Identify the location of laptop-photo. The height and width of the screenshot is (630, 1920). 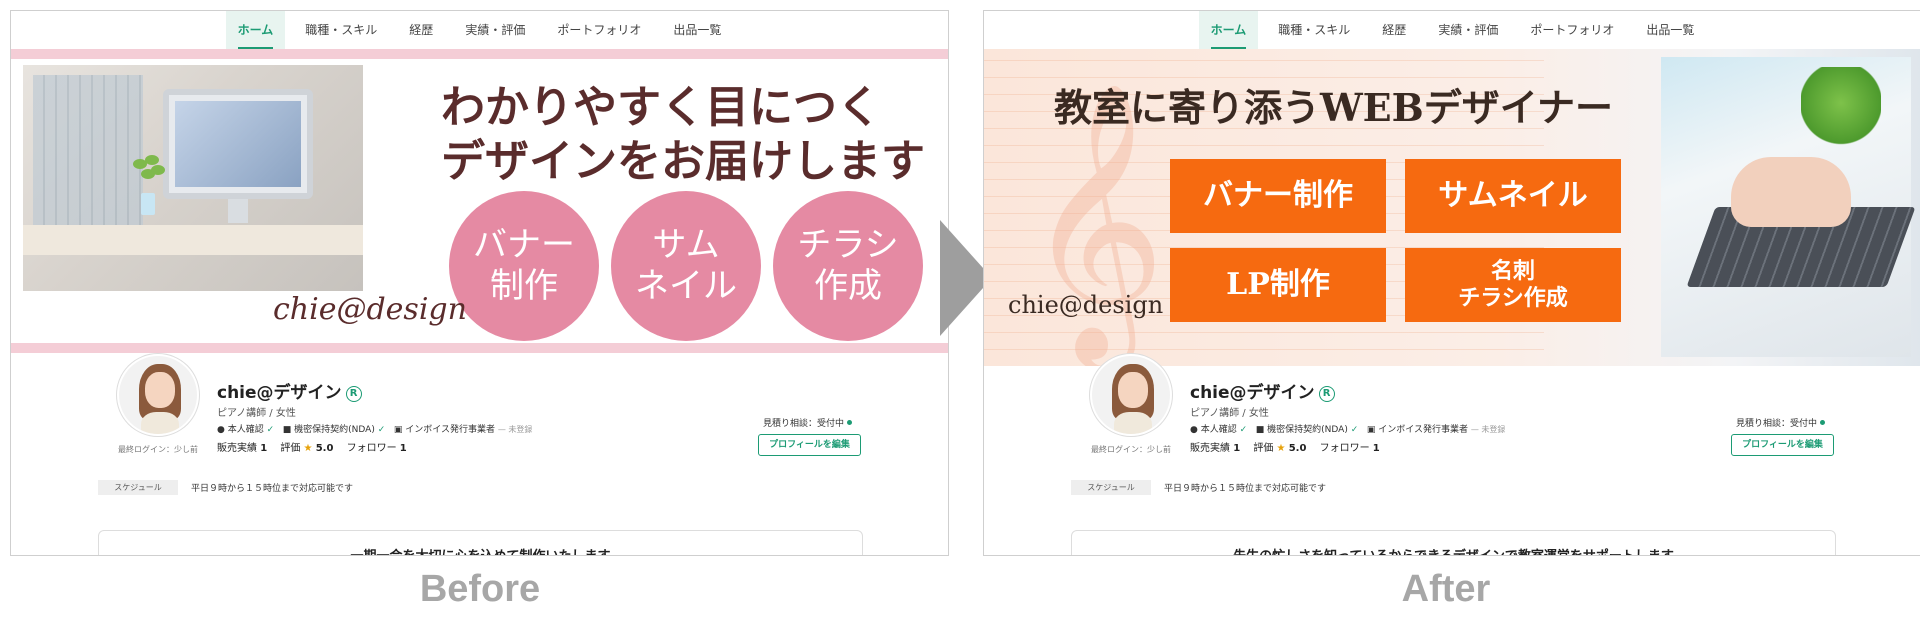
(1788, 207).